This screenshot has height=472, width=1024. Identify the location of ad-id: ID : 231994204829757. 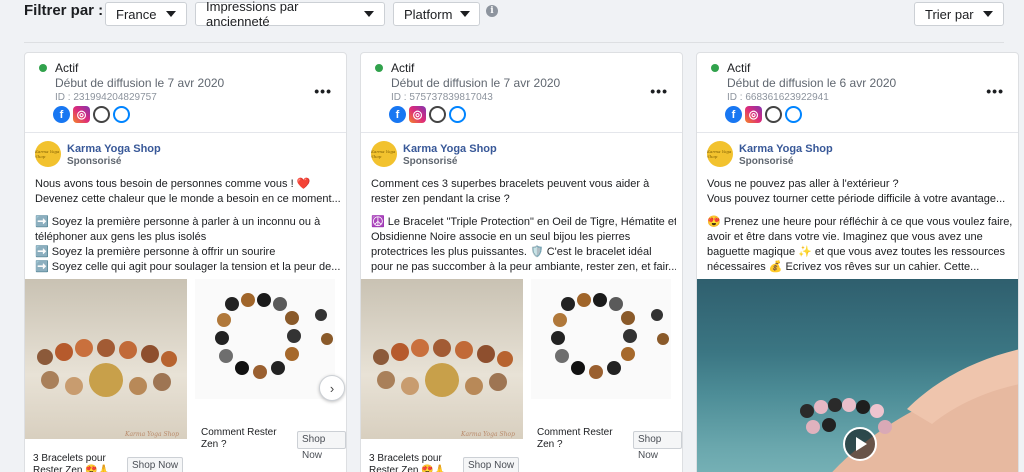
(106, 97).